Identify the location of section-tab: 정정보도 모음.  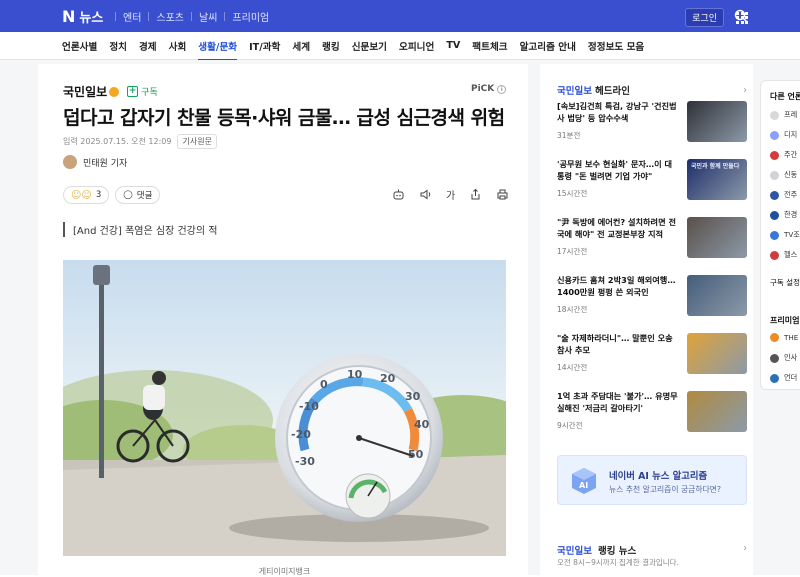
(616, 46).